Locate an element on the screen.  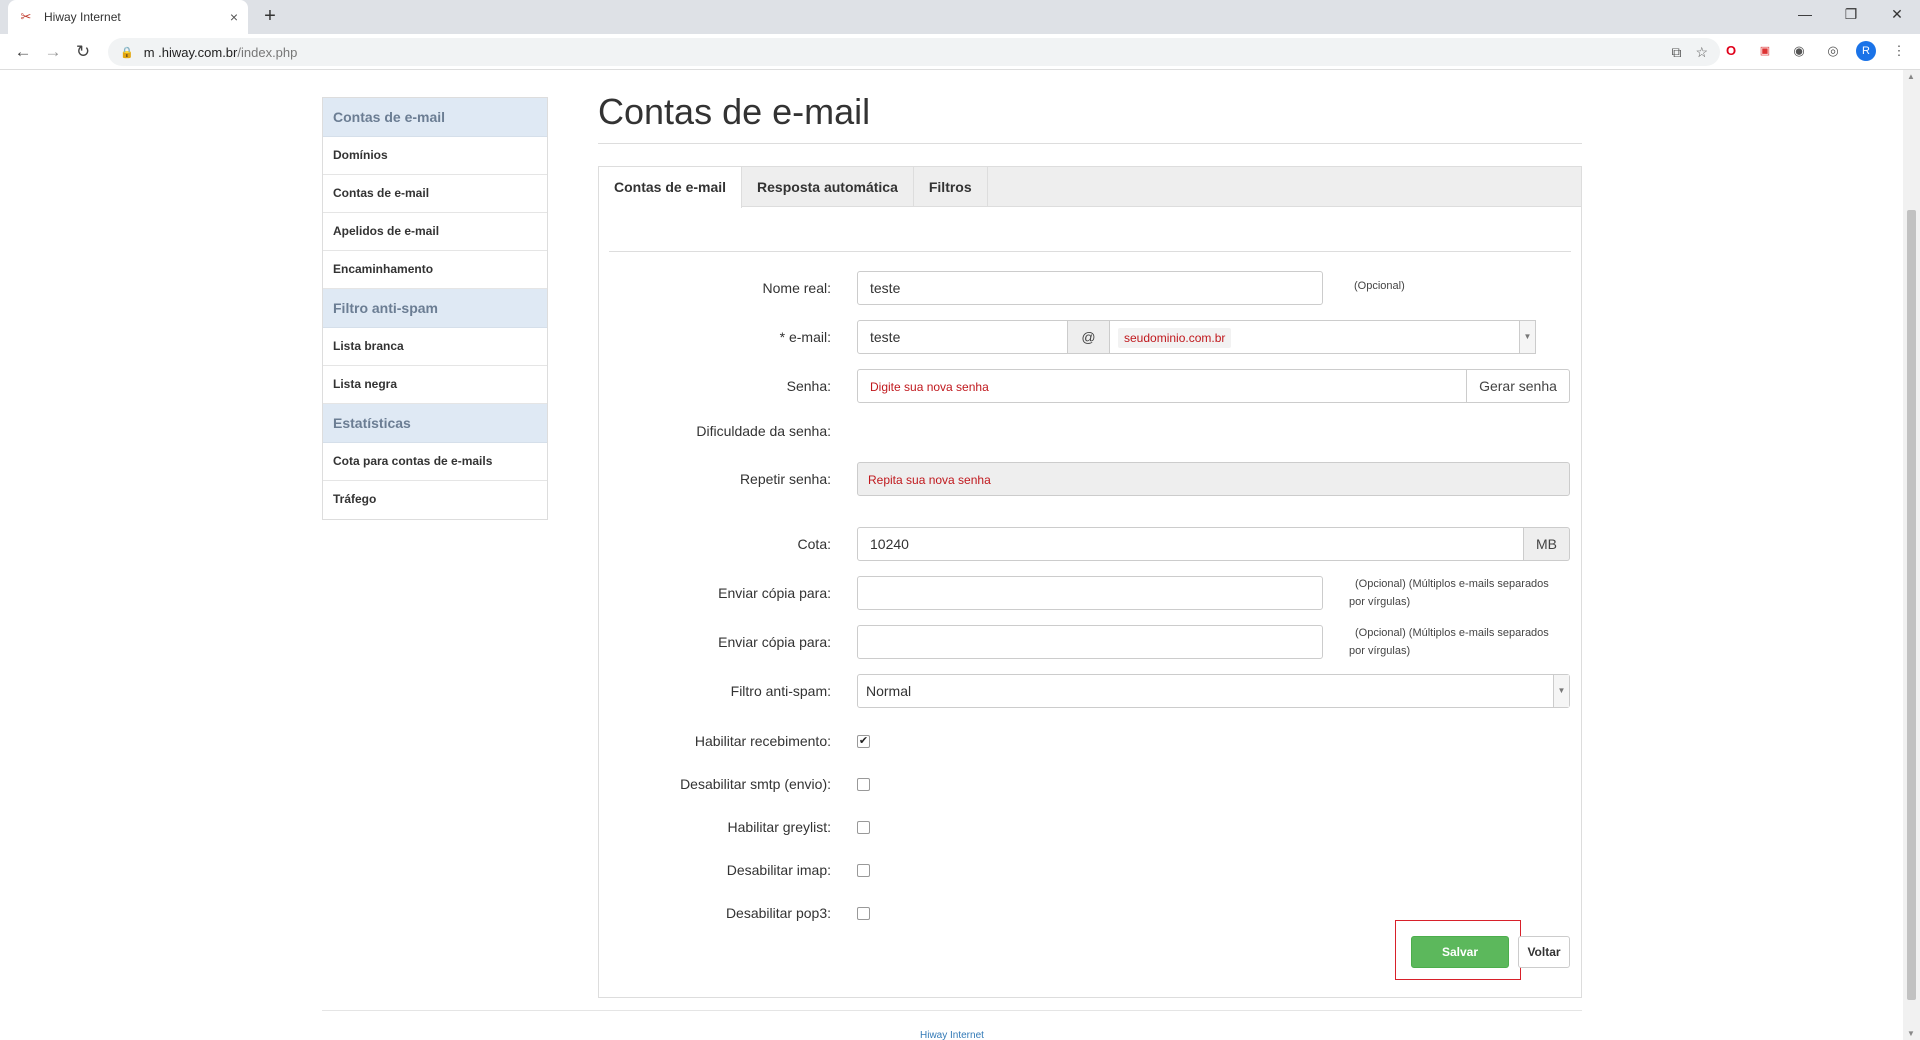
tab-resposta-automatica: Resposta automática is located at coordinates (828, 187).